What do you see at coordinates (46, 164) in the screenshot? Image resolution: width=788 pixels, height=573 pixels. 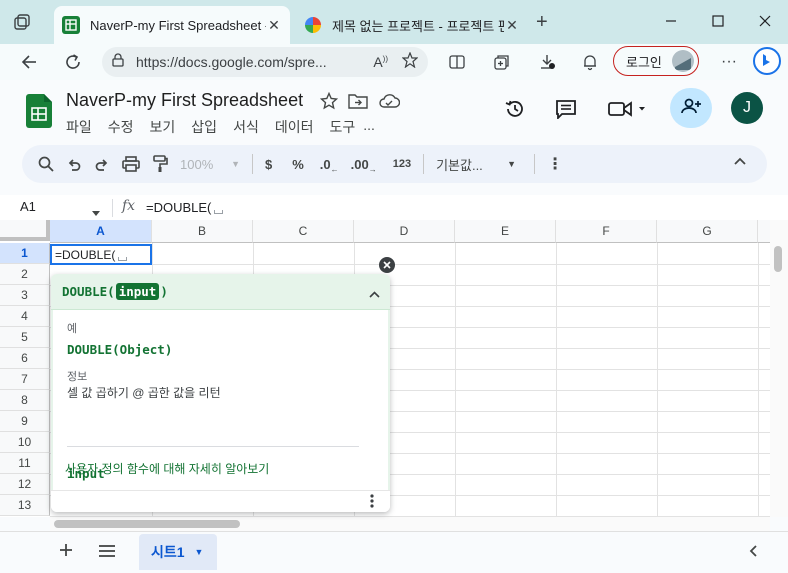 I see `search-icon` at bounding box center [46, 164].